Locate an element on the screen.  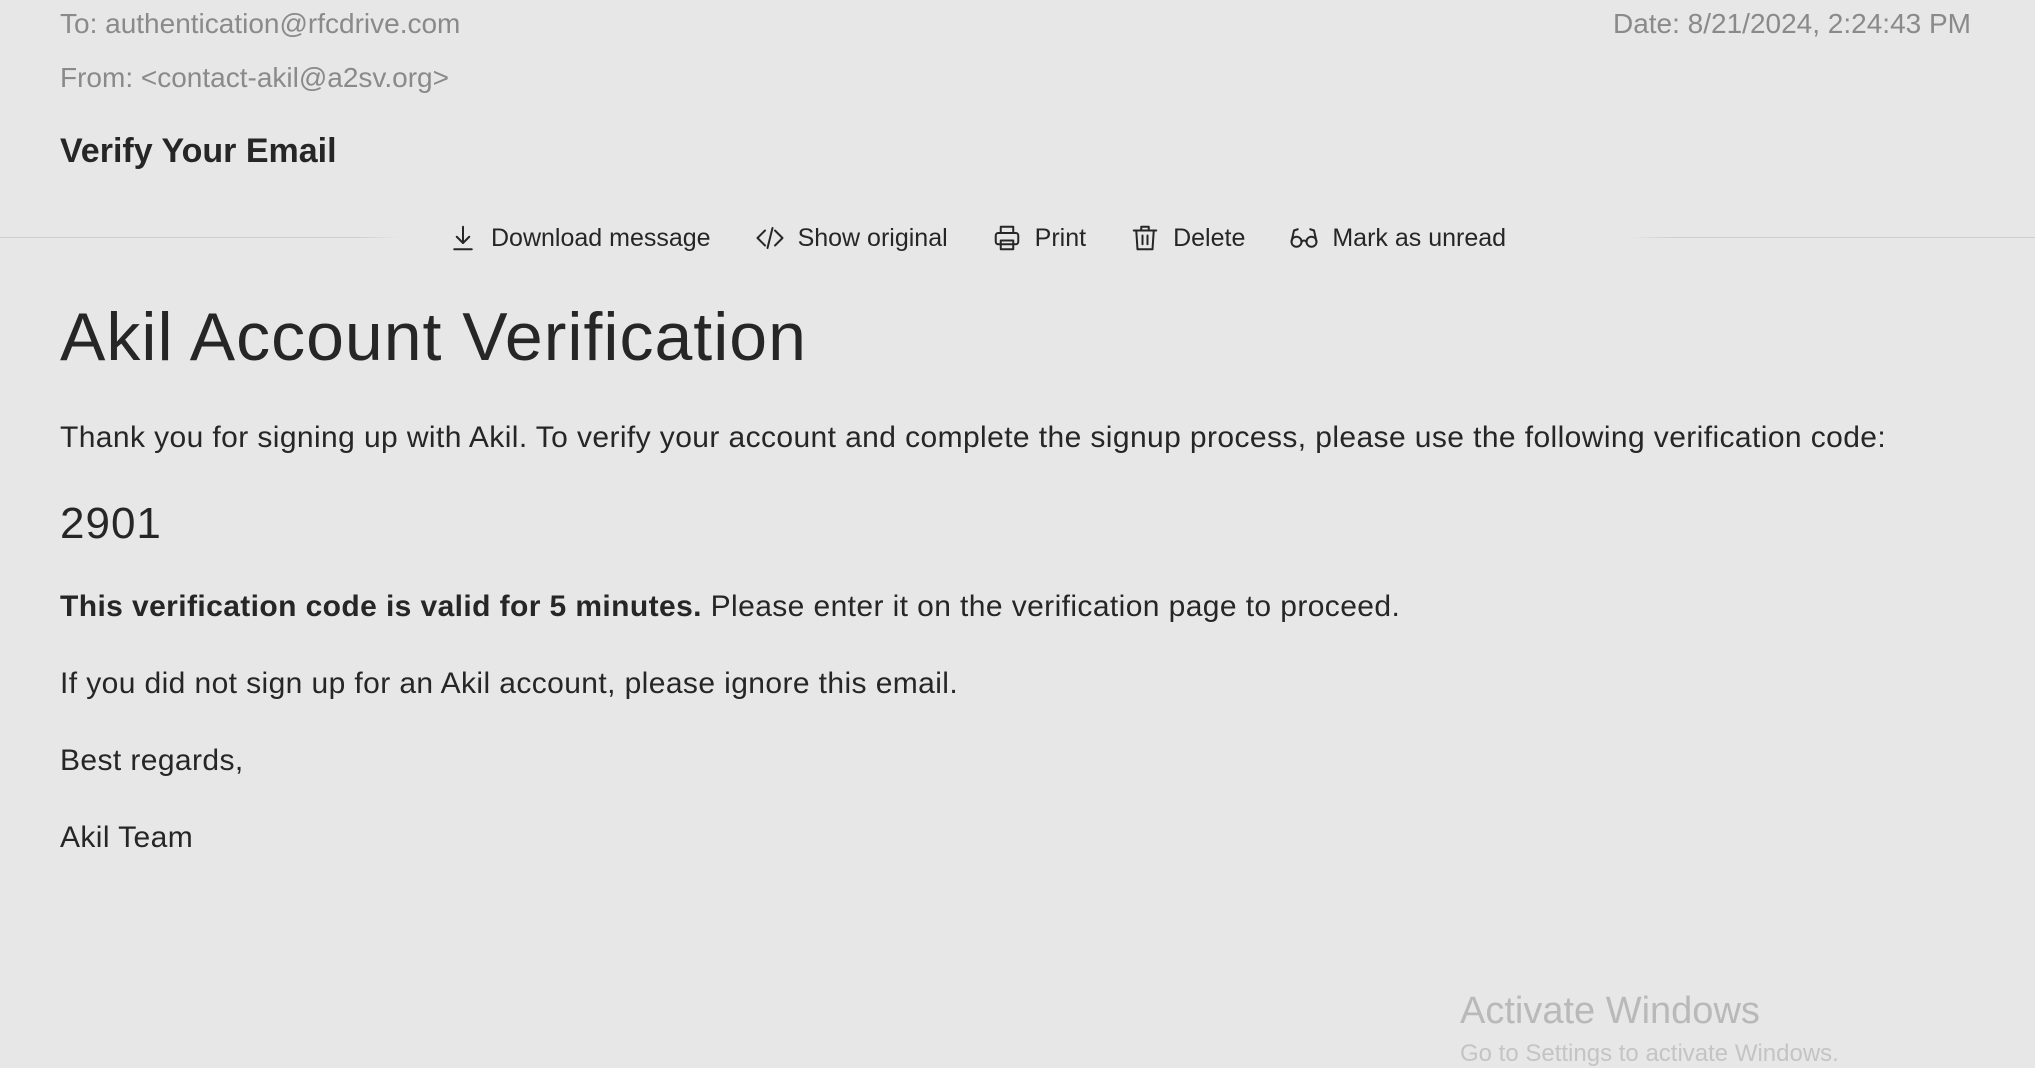
activate-windows-subtitle: Go to Settings to activate Windows. is located at coordinates (1649, 1053).